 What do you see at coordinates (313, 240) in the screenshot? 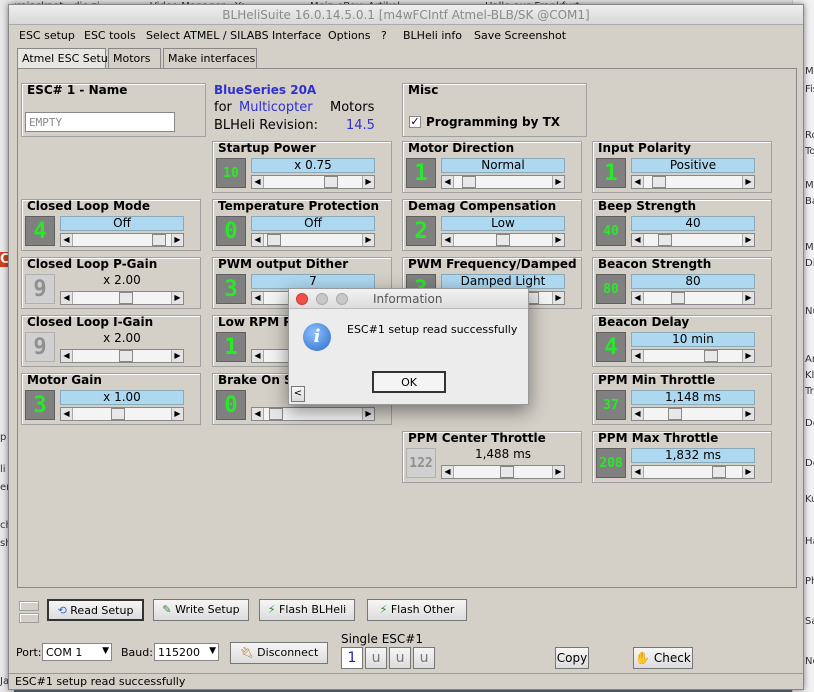
I see `temperature-protection-slider: ◀ ▶` at bounding box center [313, 240].